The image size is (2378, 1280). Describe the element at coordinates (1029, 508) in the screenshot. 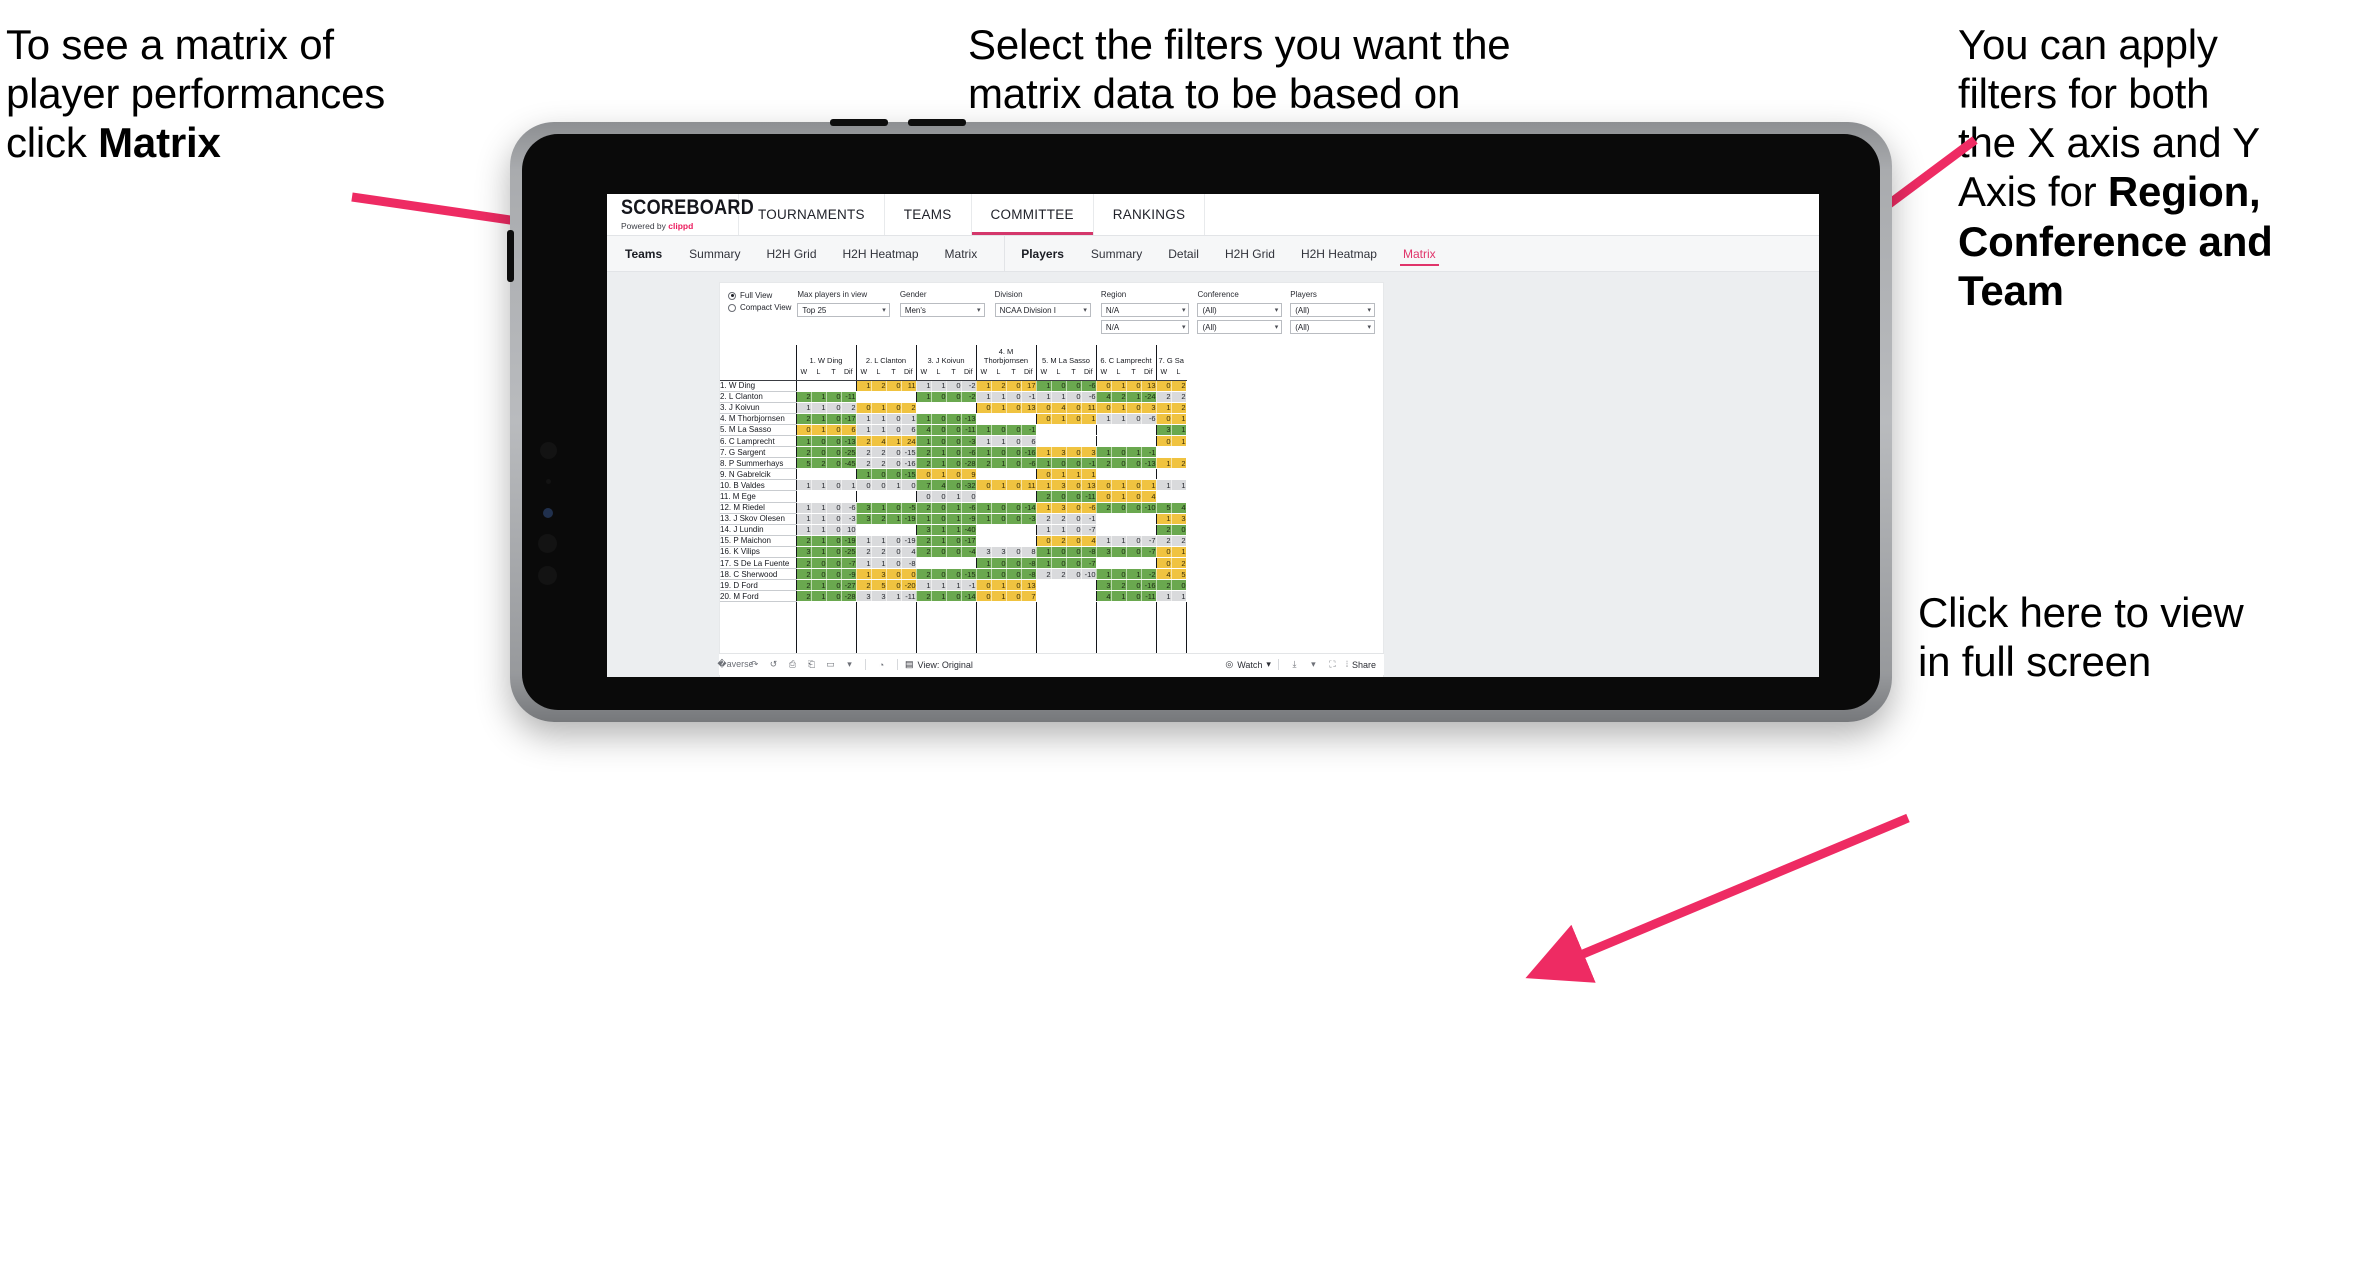

I see `matrix-cell: -14` at that location.